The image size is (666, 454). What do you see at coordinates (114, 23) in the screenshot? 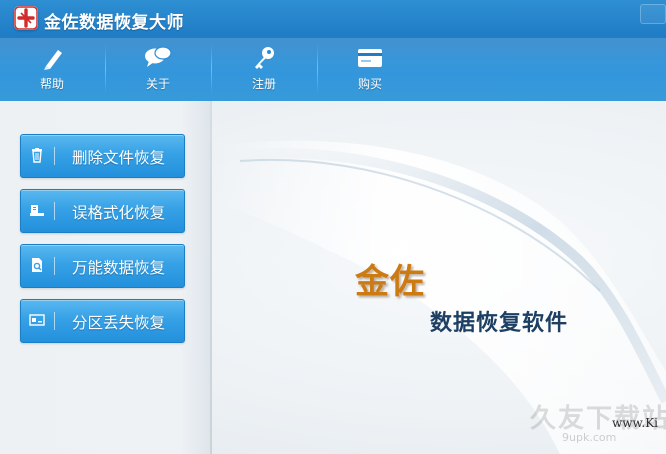
I see `app-title: 金佐数据恢复大师` at bounding box center [114, 23].